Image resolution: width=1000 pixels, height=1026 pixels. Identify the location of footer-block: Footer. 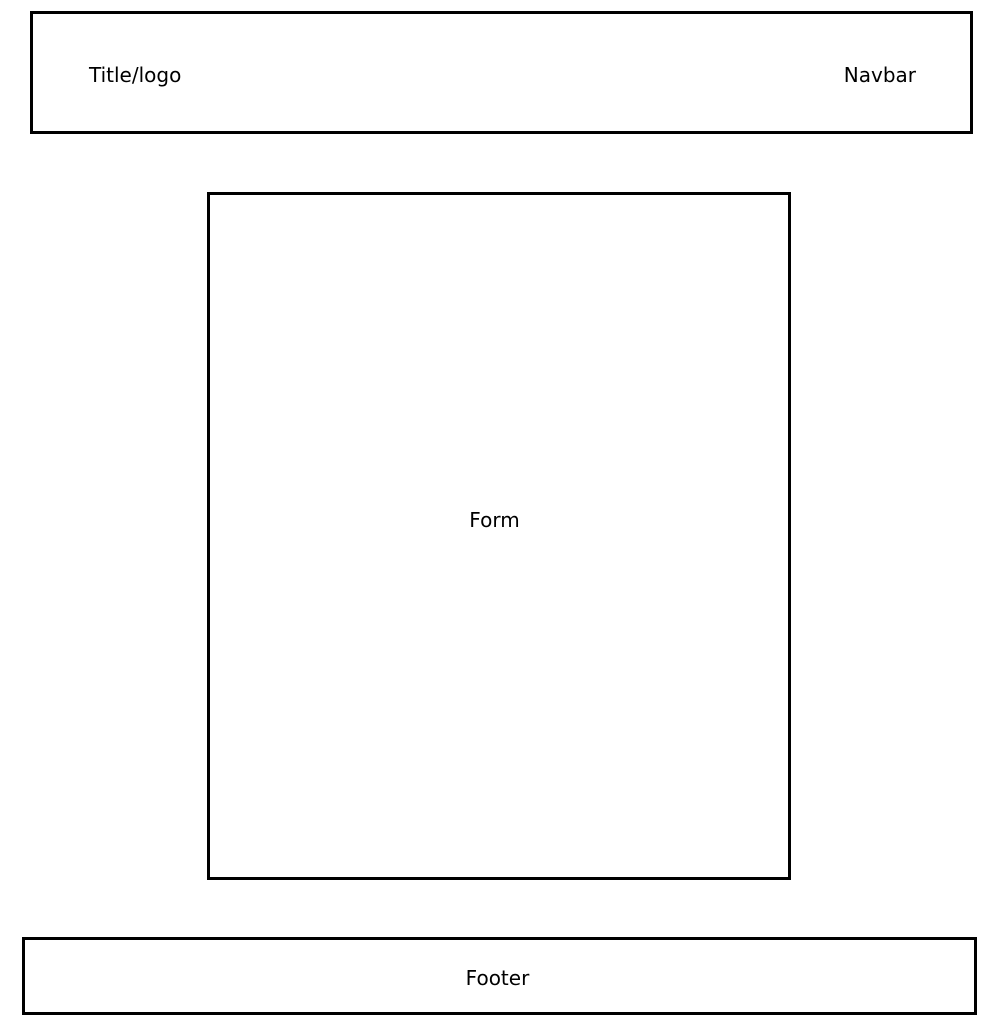
(499, 976).